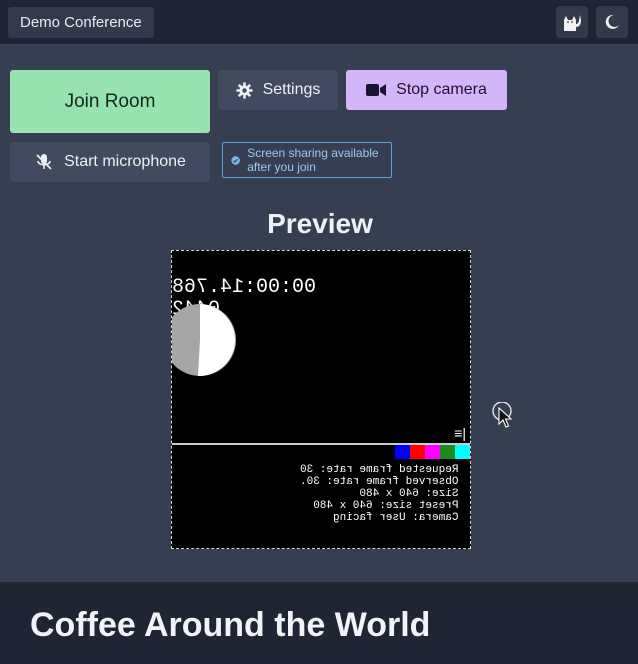  Describe the element at coordinates (320, 223) in the screenshot. I see `preview-heading: Preview` at that location.